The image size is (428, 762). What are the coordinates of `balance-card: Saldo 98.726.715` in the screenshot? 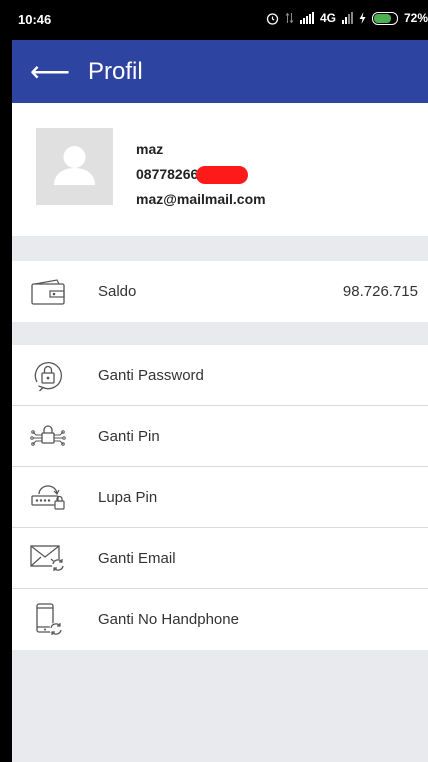 It's located at (220, 291).